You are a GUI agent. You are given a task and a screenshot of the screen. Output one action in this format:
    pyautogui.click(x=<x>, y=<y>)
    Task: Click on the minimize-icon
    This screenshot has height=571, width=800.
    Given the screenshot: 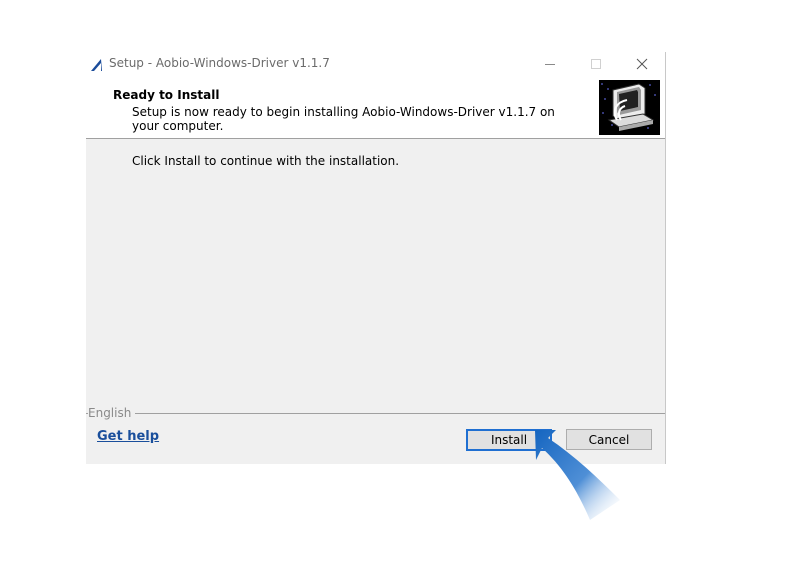 What is the action you would take?
    pyautogui.click(x=550, y=64)
    